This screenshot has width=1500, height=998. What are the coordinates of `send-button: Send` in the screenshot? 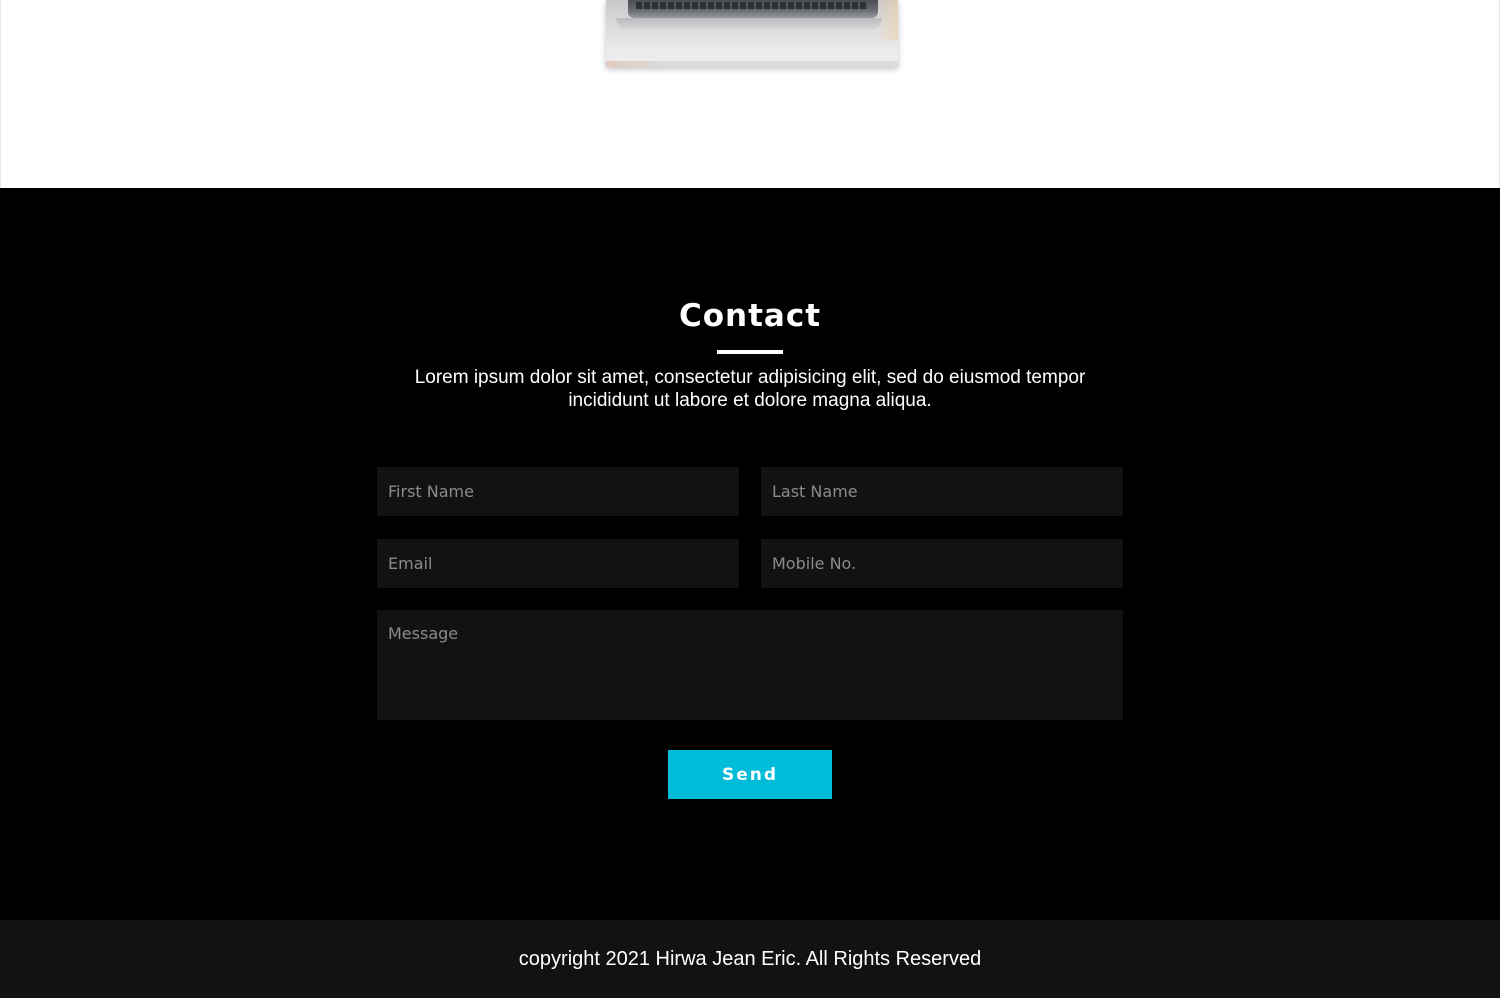 It's located at (750, 774).